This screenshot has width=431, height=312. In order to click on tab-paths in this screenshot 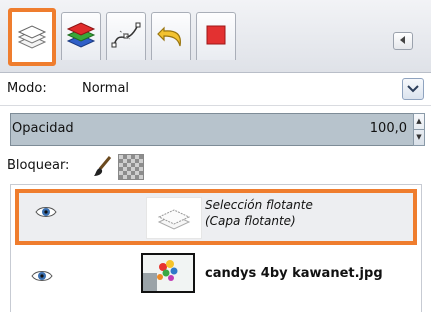, I will do `click(126, 36)`.